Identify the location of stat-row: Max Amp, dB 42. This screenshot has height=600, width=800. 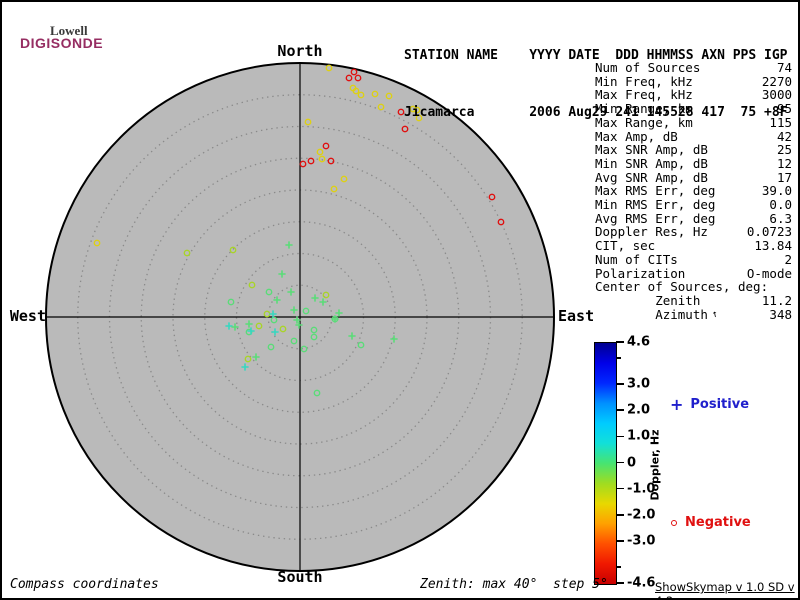
(693, 136).